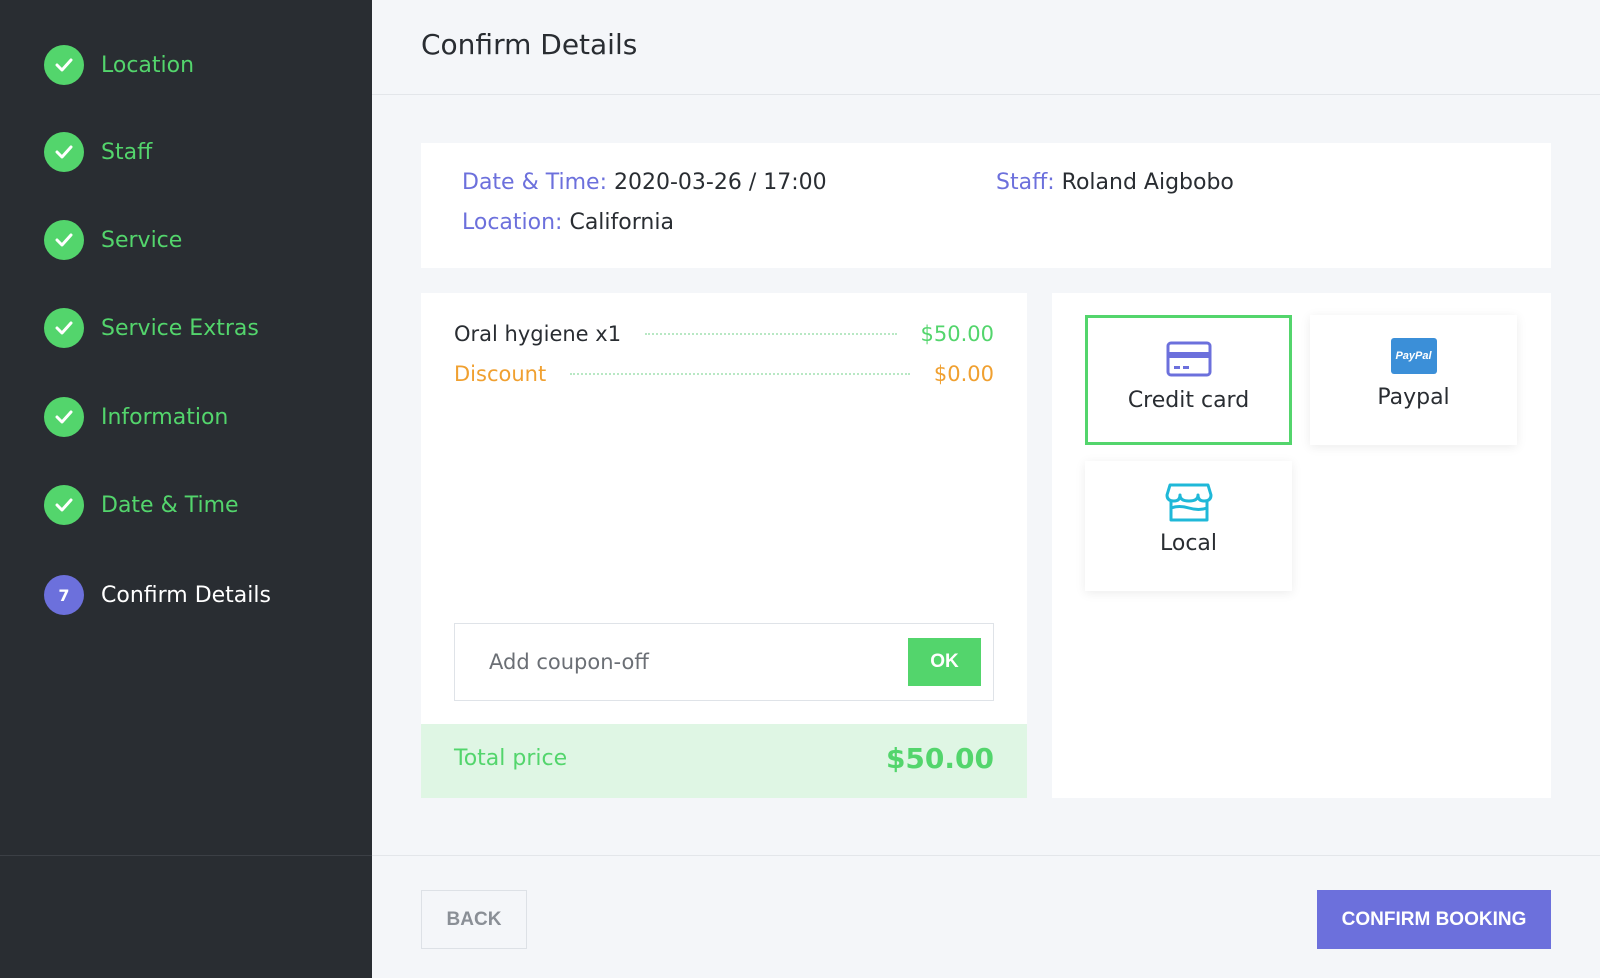 The image size is (1600, 978). I want to click on datetime-row: Date & Time: 2020-03-26 / 17:00, so click(644, 182).